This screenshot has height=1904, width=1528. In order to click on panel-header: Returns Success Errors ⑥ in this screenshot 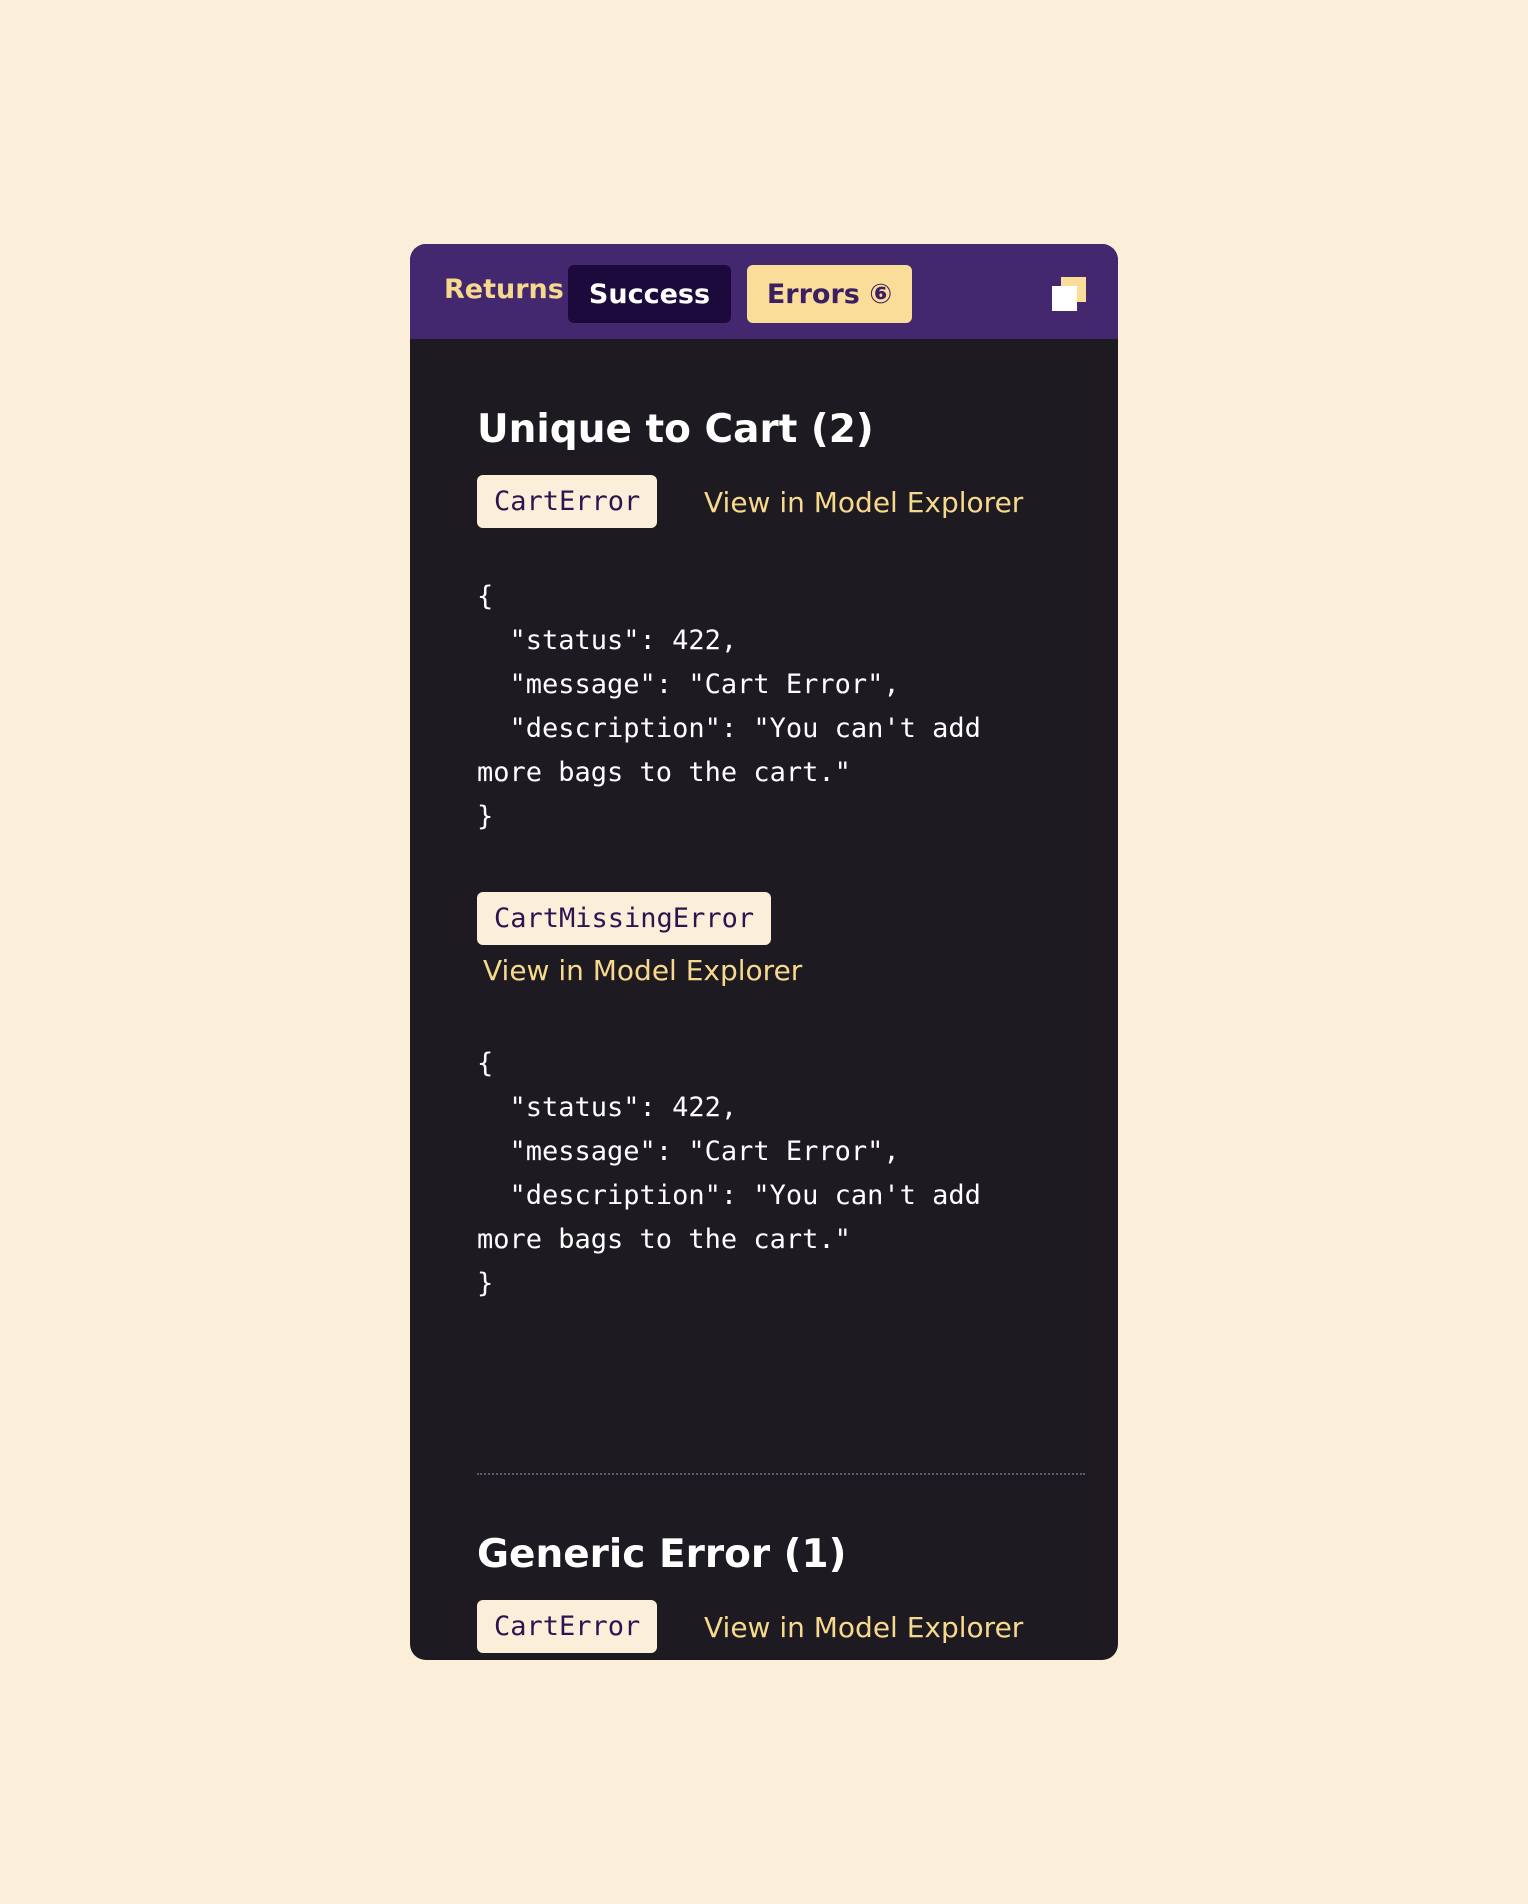, I will do `click(764, 291)`.